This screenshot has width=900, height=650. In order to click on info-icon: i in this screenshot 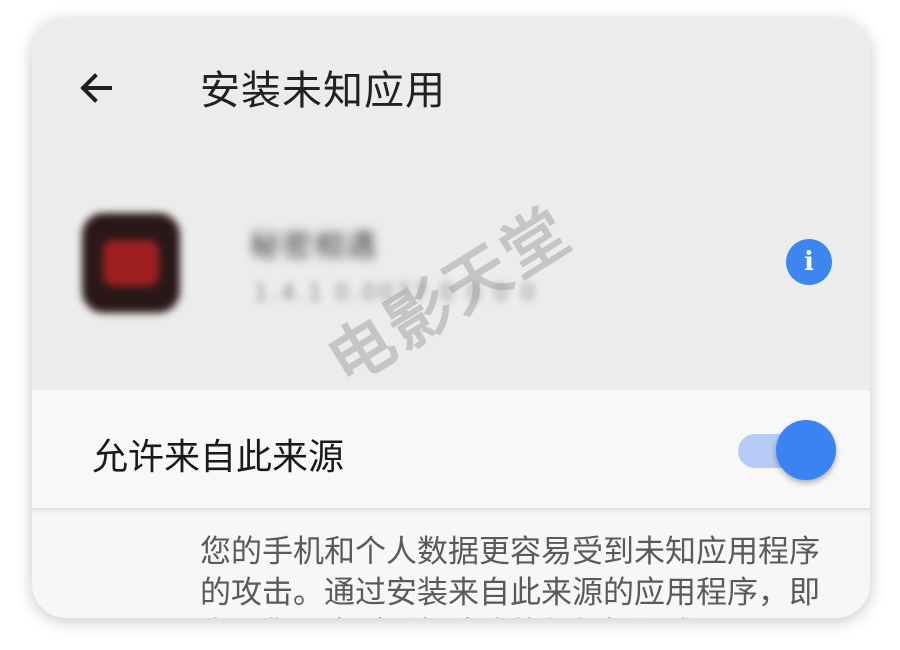, I will do `click(809, 262)`.